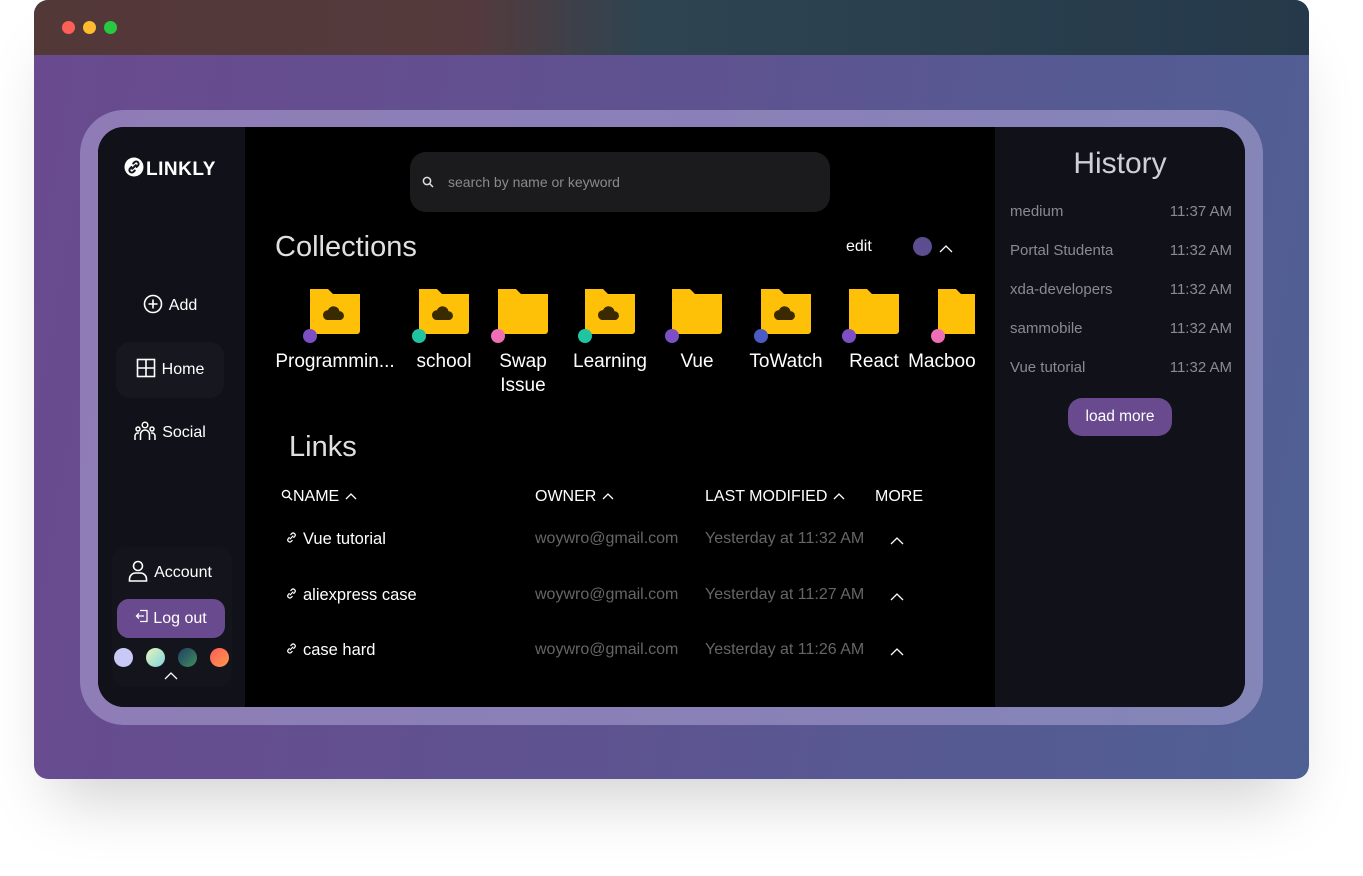 The height and width of the screenshot is (876, 1363). Describe the element at coordinates (1121, 289) in the screenshot. I see `history-item: xda-developers 11:32 AM` at that location.